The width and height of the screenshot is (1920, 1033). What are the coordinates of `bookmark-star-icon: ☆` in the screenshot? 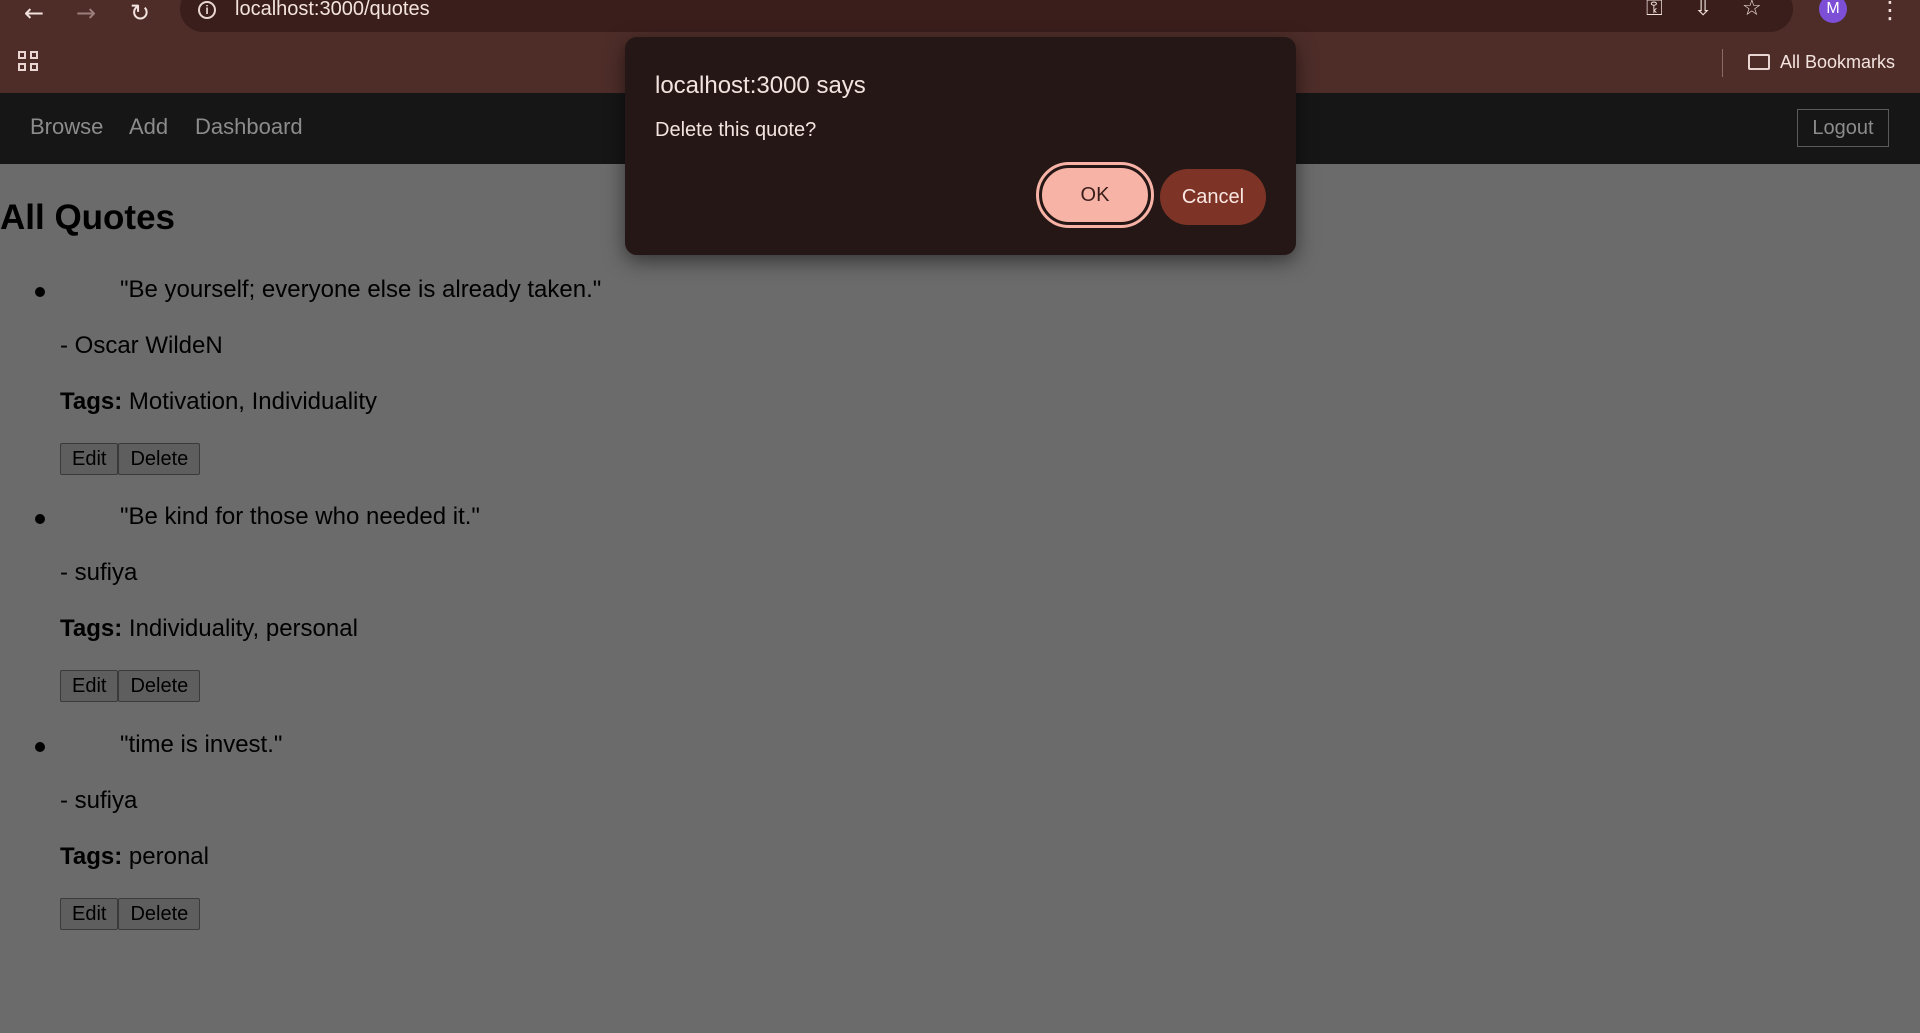 It's located at (1752, 10).